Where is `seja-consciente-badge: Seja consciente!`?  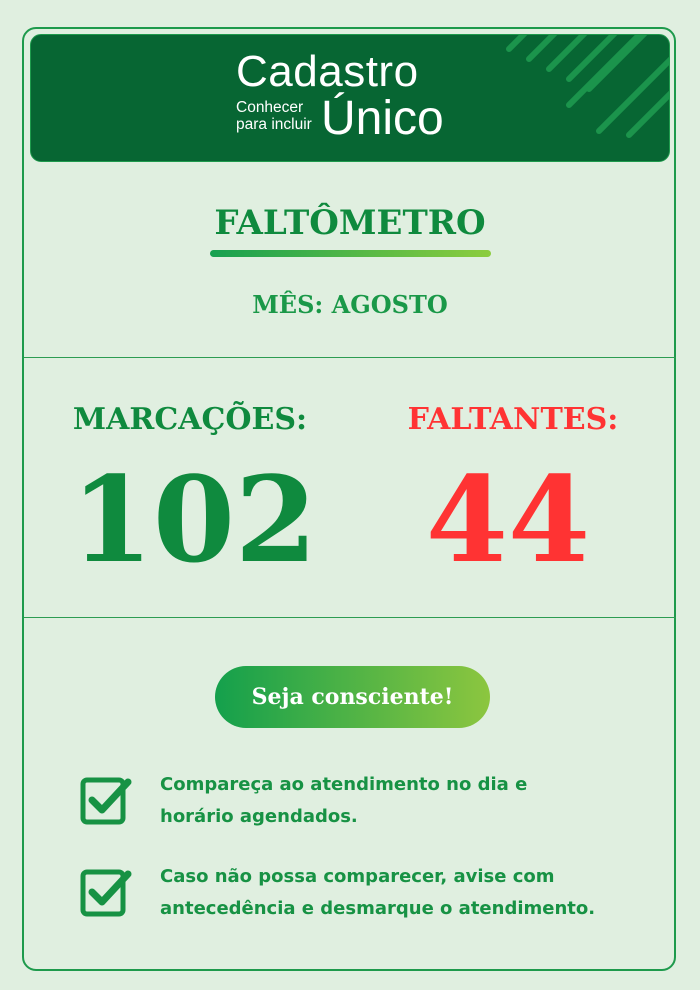 seja-consciente-badge: Seja consciente! is located at coordinates (352, 697).